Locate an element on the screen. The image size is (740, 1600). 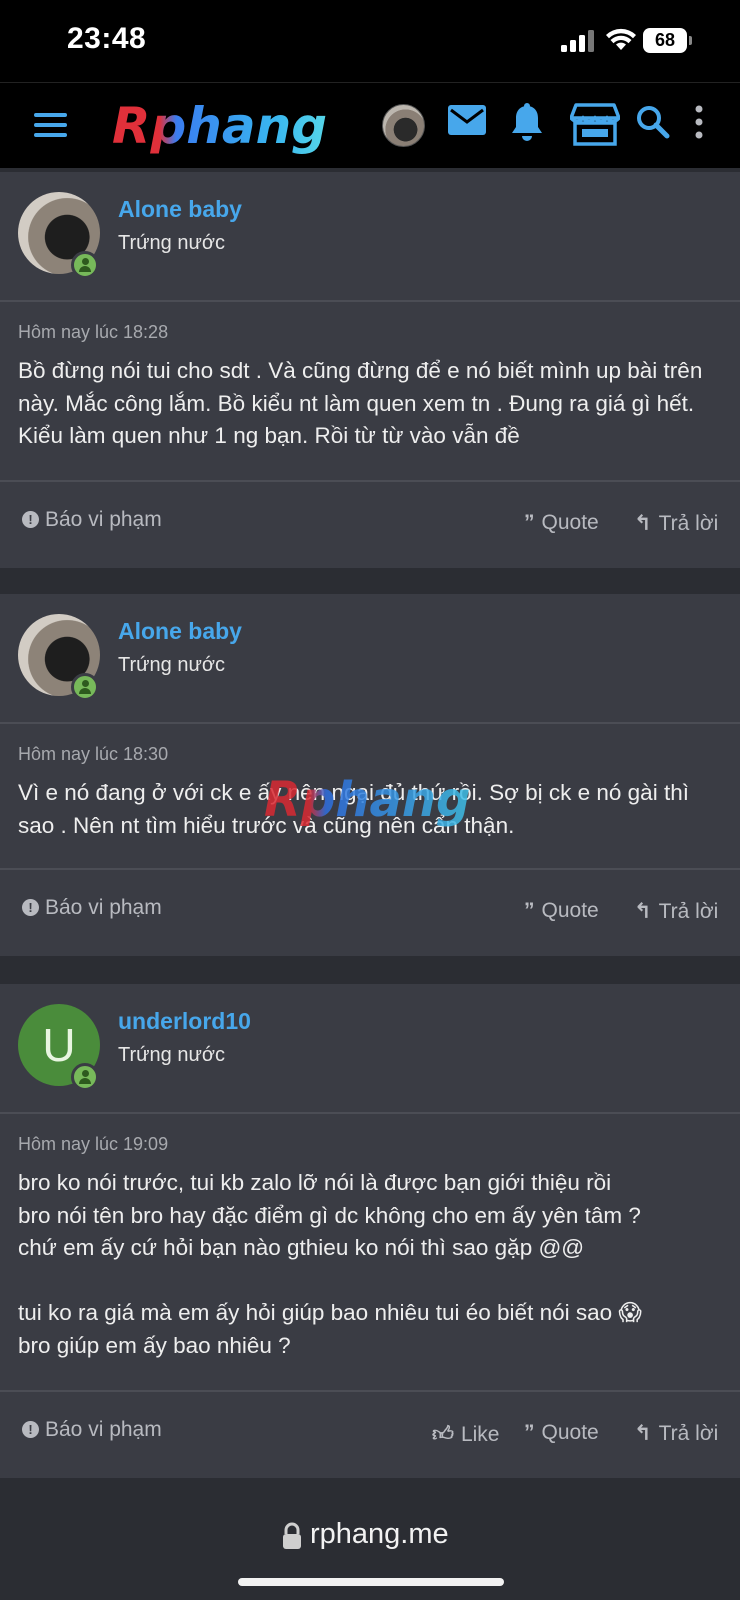
account-avatar is located at coordinates (403, 125).